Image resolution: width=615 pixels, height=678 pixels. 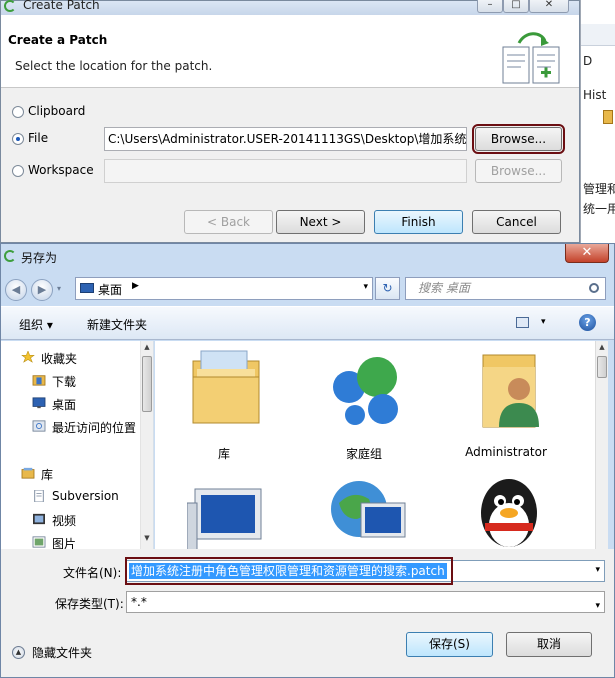 What do you see at coordinates (110, 289) in the screenshot?
I see `address-location: 桌面` at bounding box center [110, 289].